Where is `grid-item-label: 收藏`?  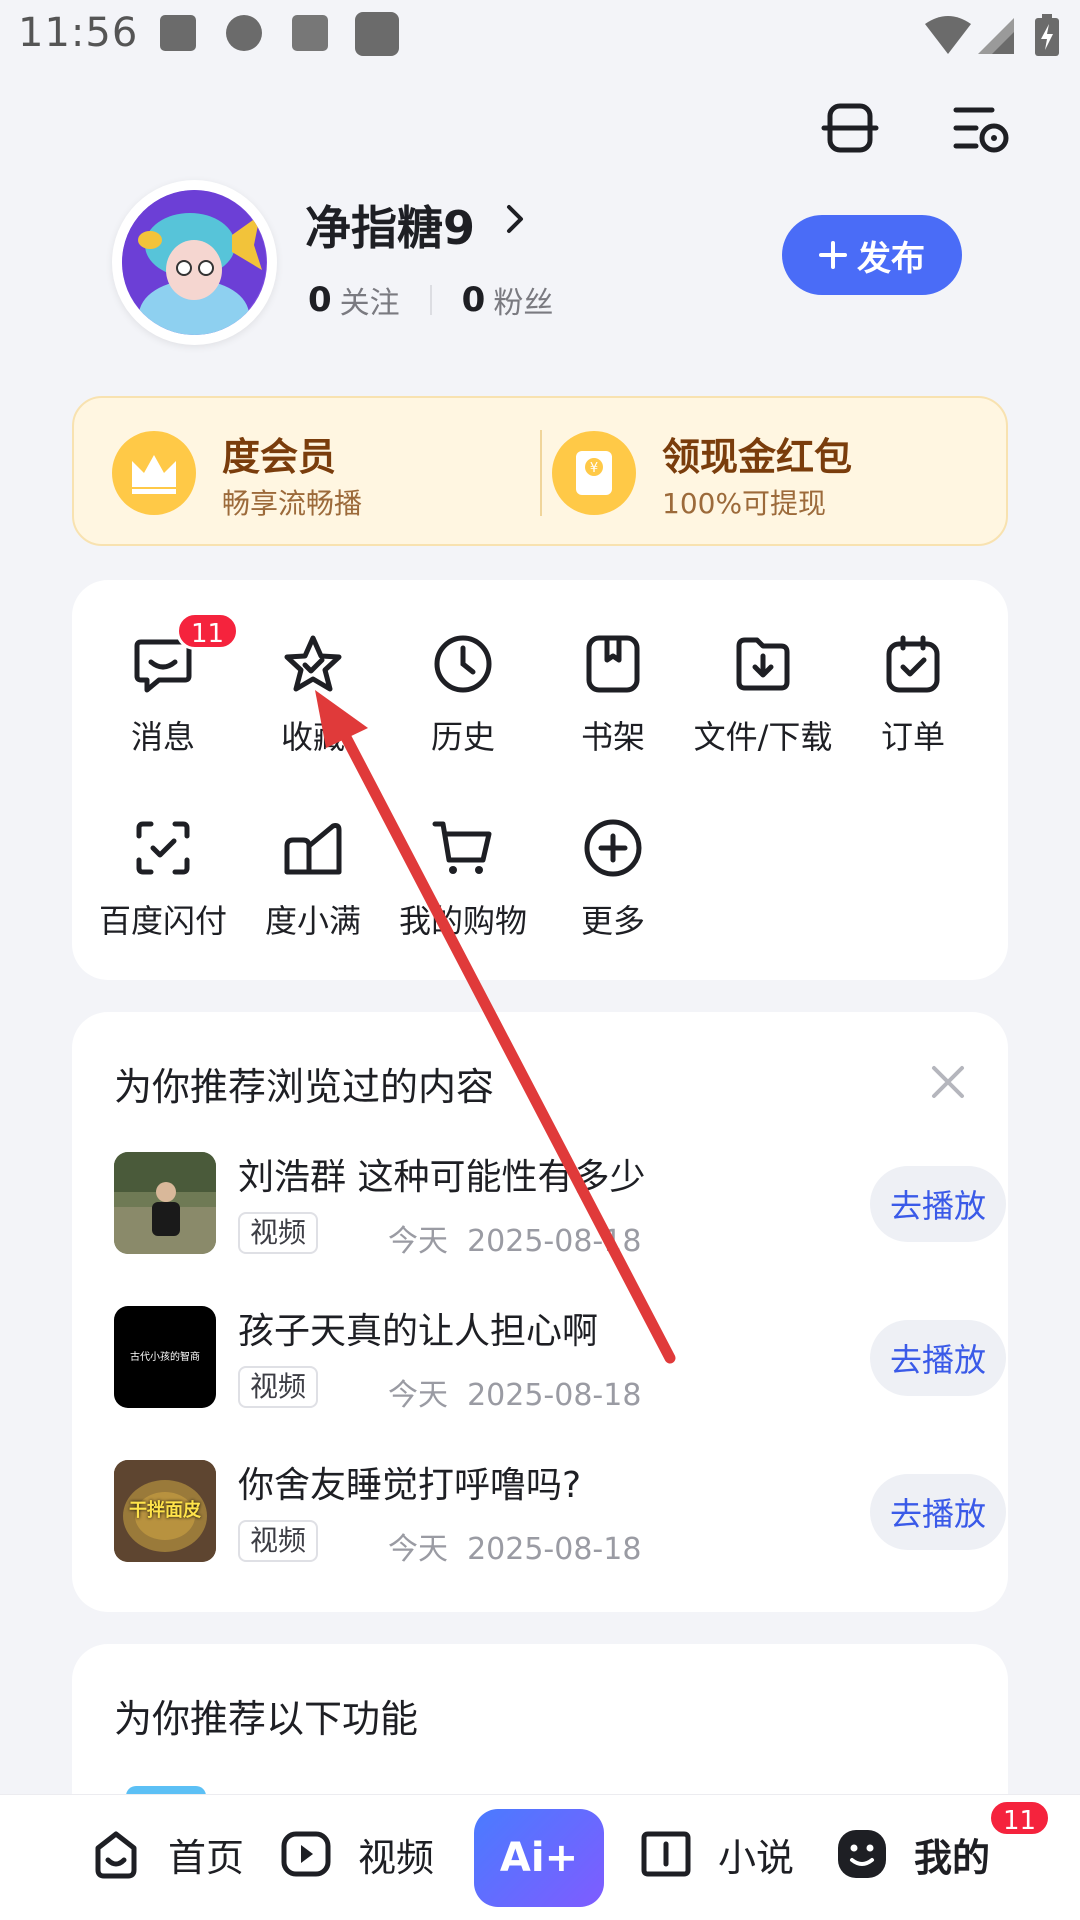
grid-item-label: 收藏 is located at coordinates (312, 737).